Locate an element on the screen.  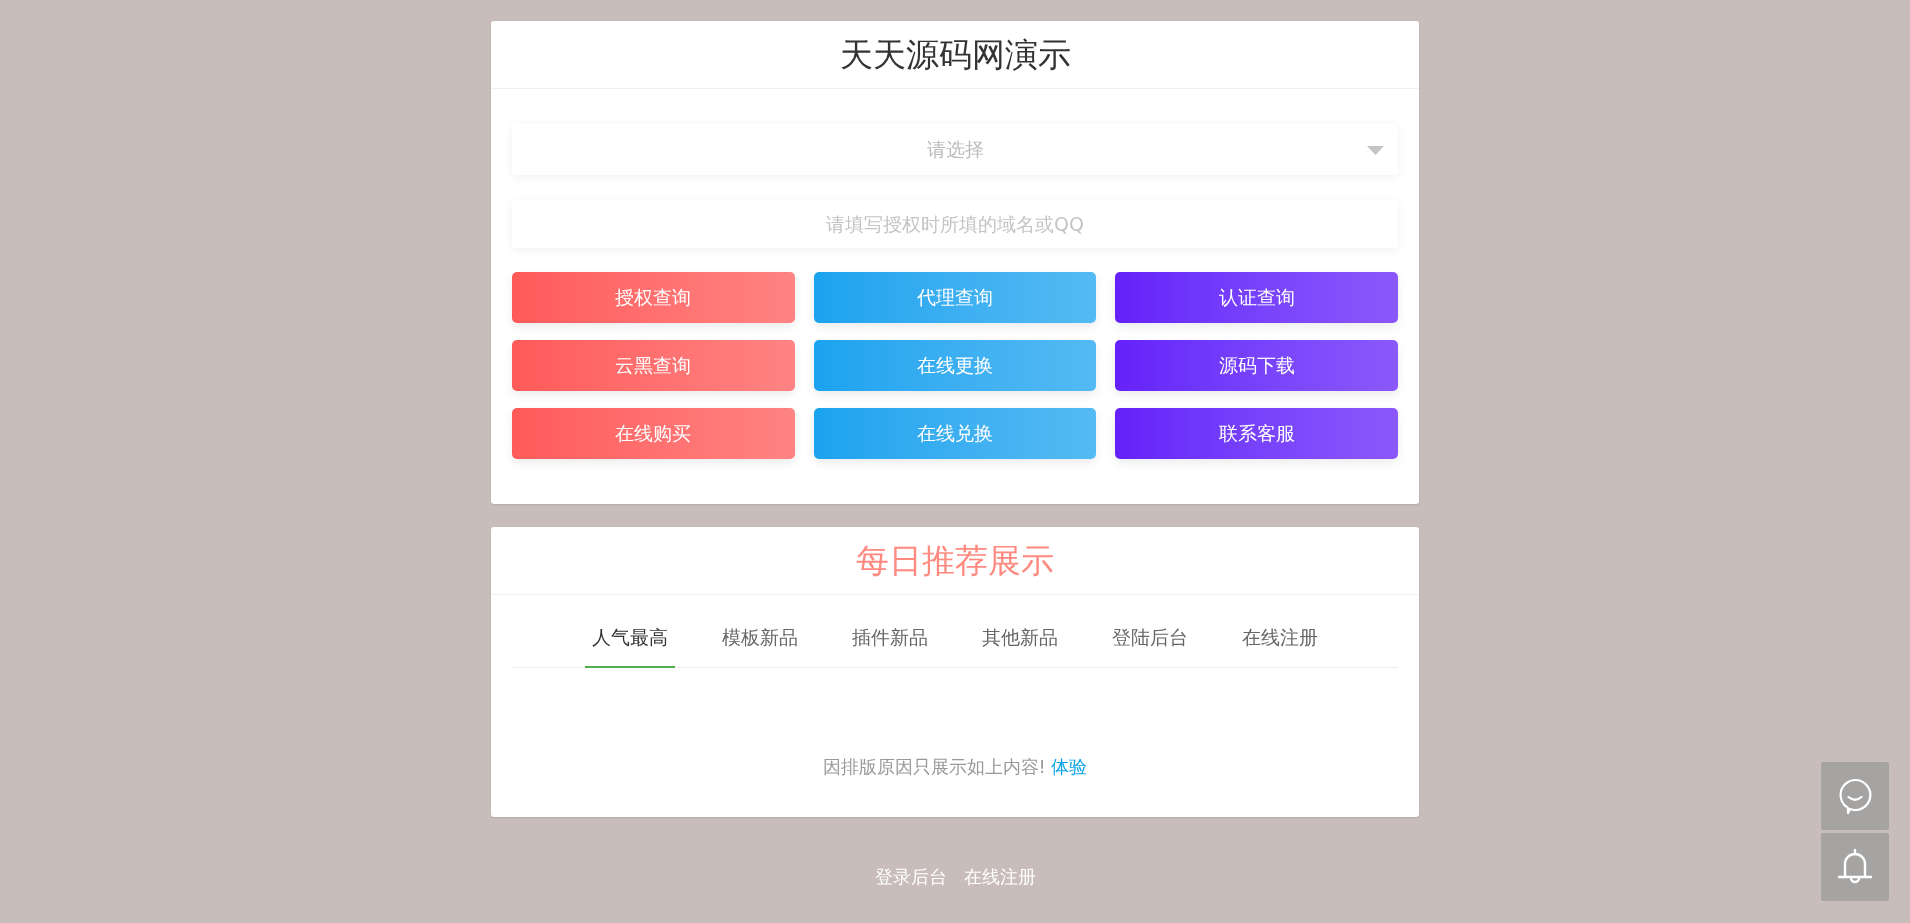
footer-link: 在线注册 is located at coordinates (999, 877).